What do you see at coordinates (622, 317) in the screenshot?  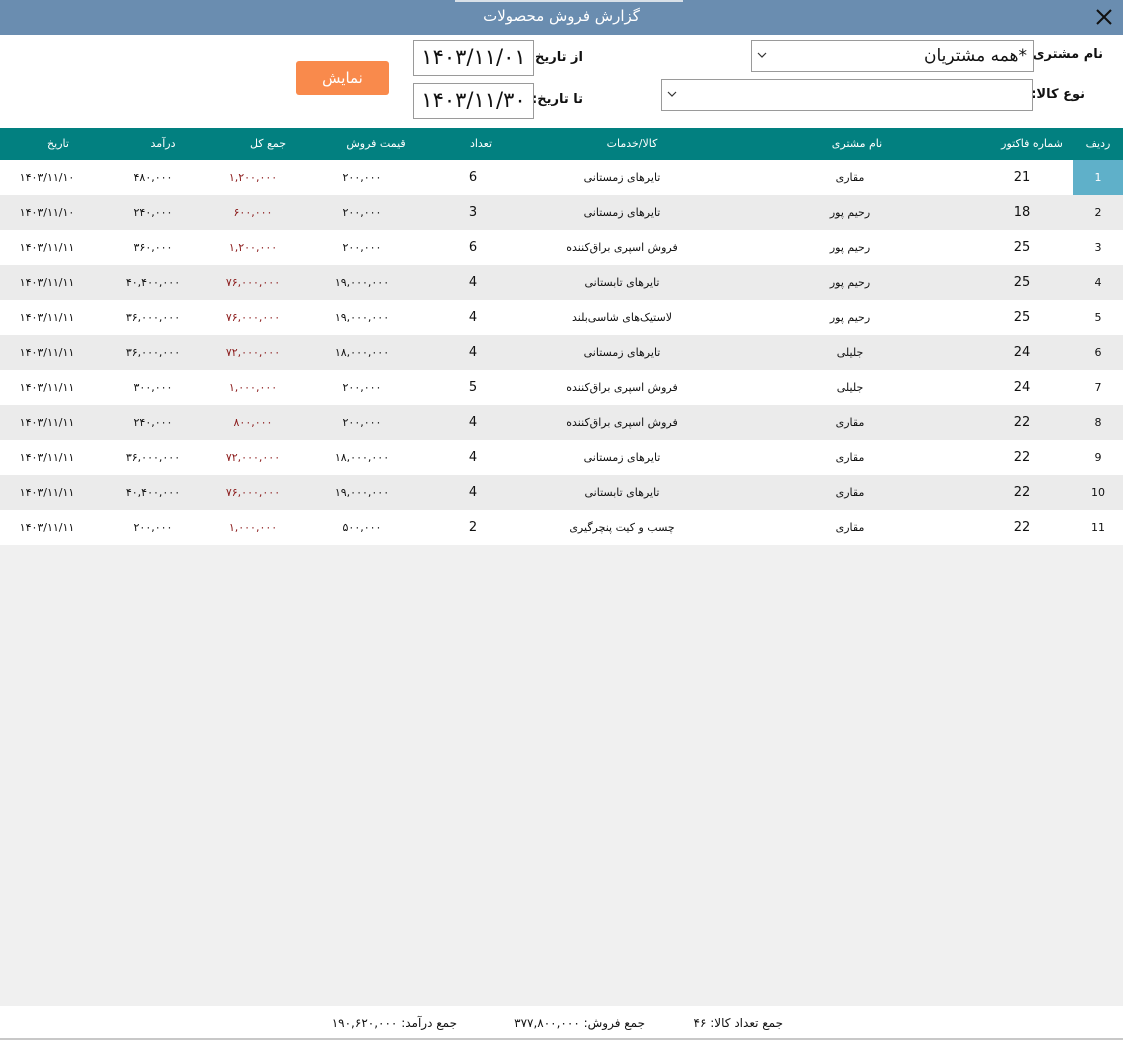 I see `cell-product: لاستیک‌های شاسی‌بلند` at bounding box center [622, 317].